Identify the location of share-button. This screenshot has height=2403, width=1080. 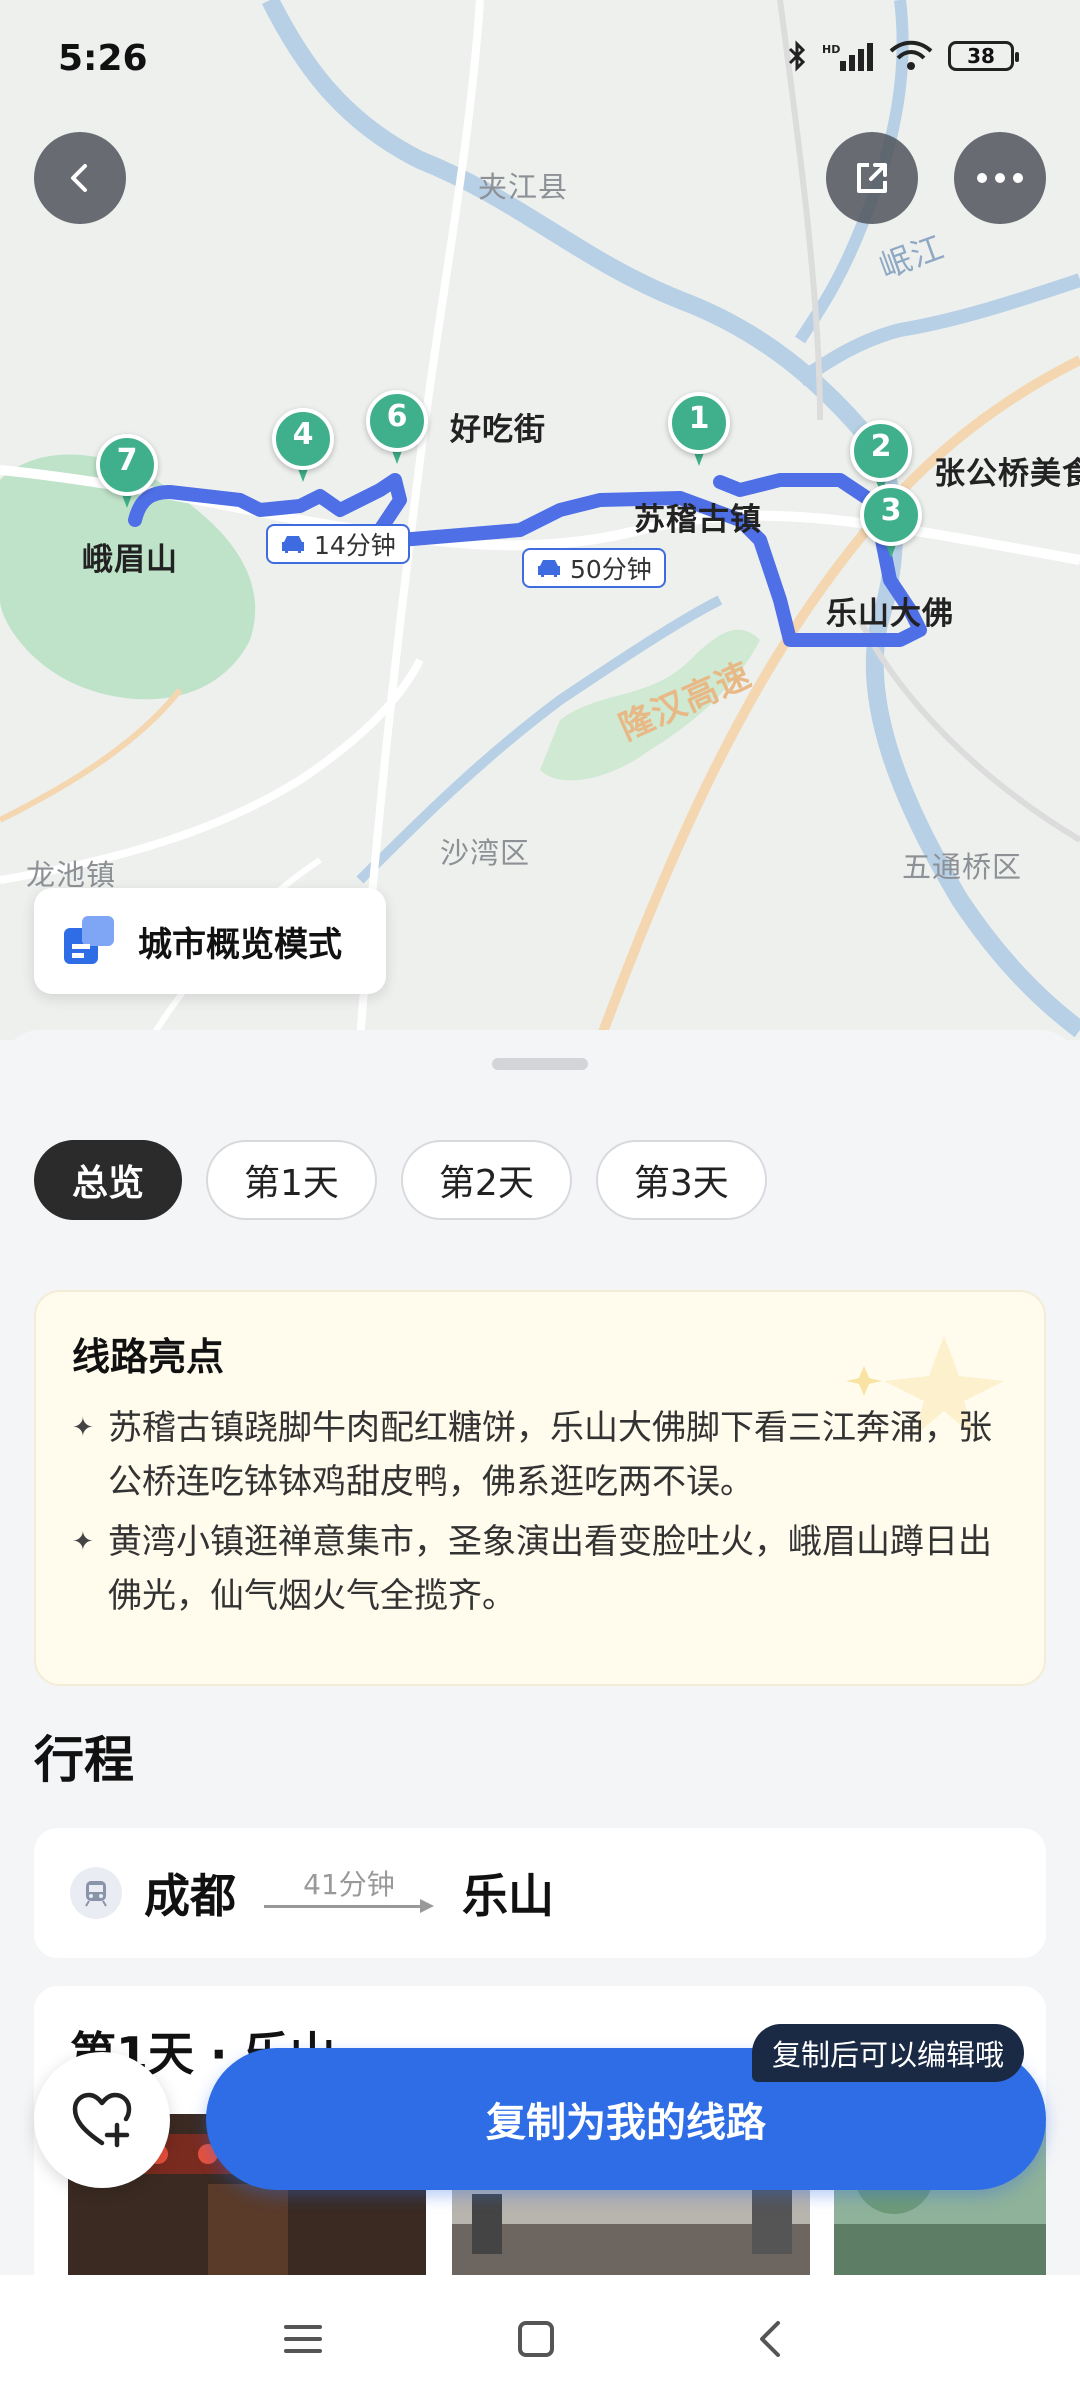
(872, 178).